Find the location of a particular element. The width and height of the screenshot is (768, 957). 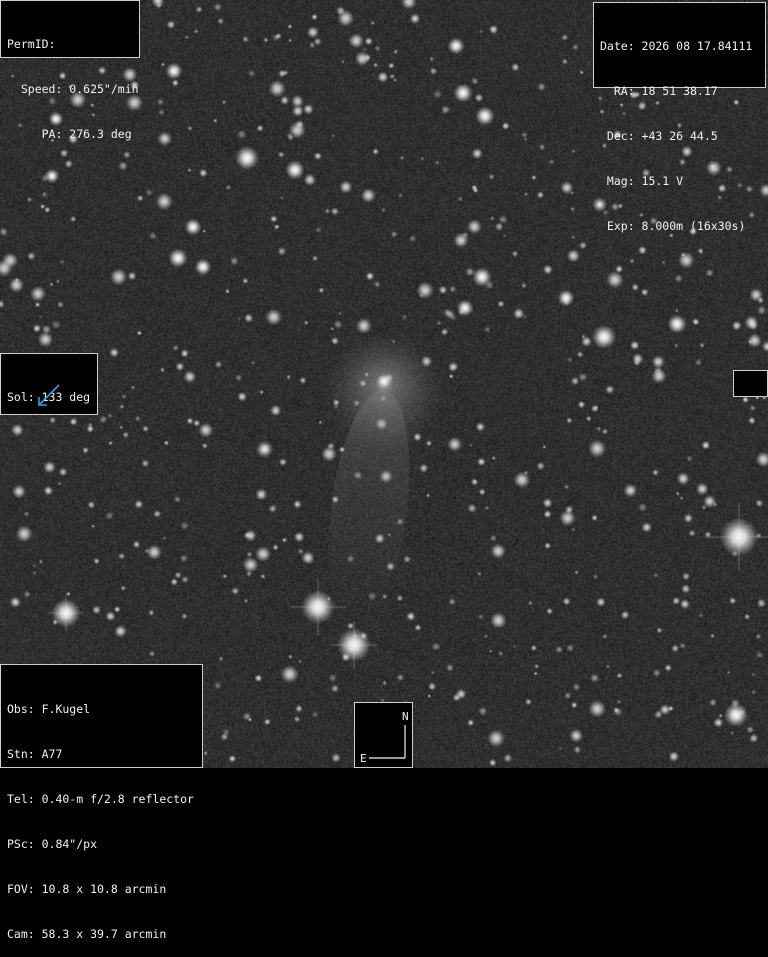

dec-readout: Dec: +43 26 44.5 is located at coordinates (659, 136).